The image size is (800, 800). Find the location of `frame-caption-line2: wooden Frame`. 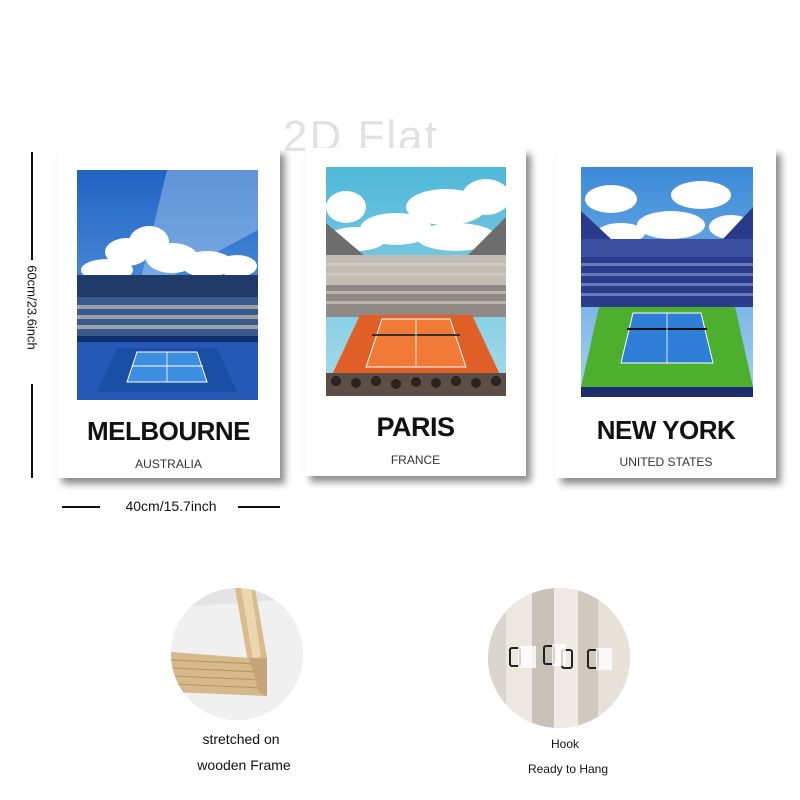

frame-caption-line2: wooden Frame is located at coordinates (244, 765).